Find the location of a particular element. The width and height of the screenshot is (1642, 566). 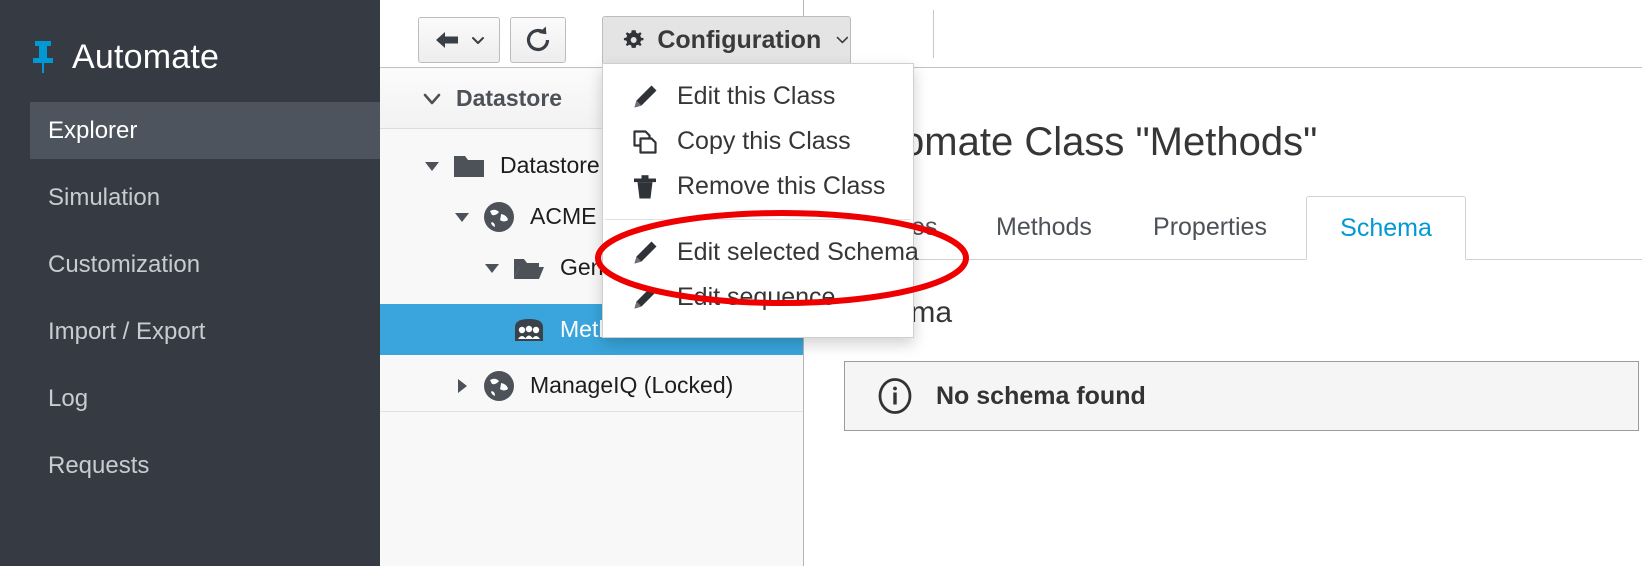

main-toolbar is located at coordinates (1223, 34).